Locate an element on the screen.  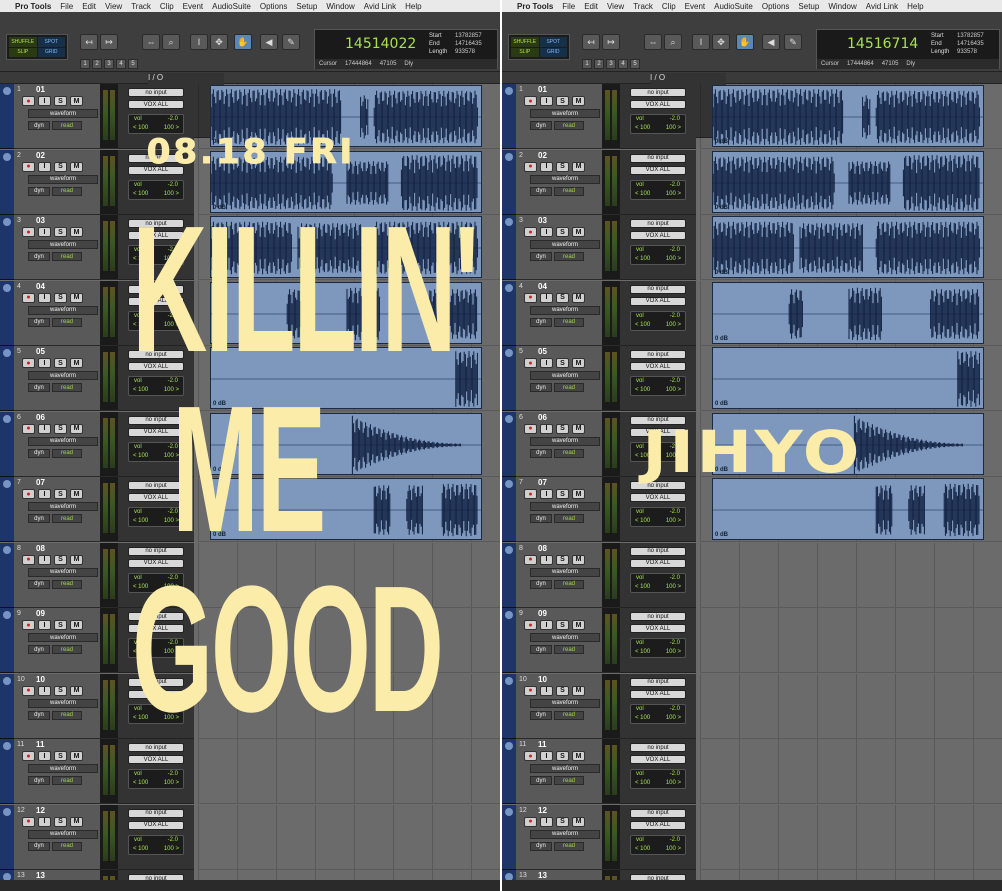
smart-tool-icon: ✋ is located at coordinates (745, 42).